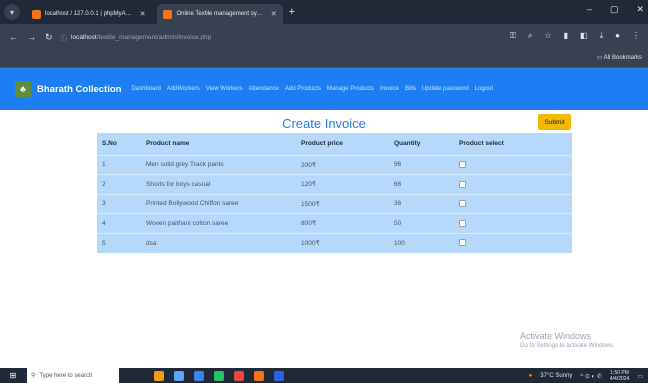 The width and height of the screenshot is (648, 383). I want to click on browser-tab-textile: Online Textile management sy… ✕, so click(220, 14).